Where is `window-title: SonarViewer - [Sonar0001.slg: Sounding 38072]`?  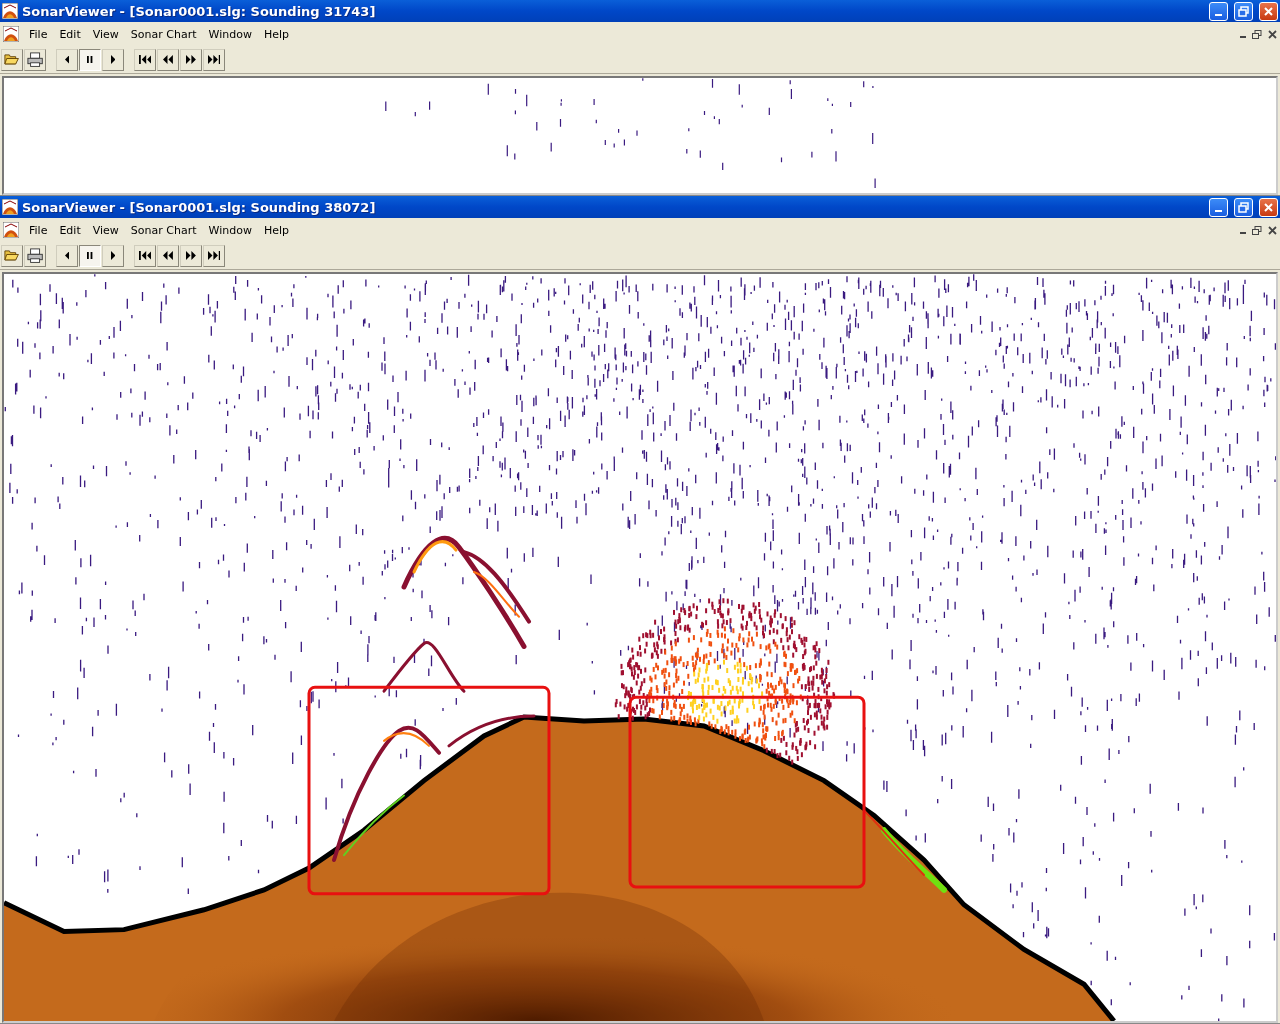 window-title: SonarViewer - [Sonar0001.slg: Sounding 38072] is located at coordinates (199, 207).